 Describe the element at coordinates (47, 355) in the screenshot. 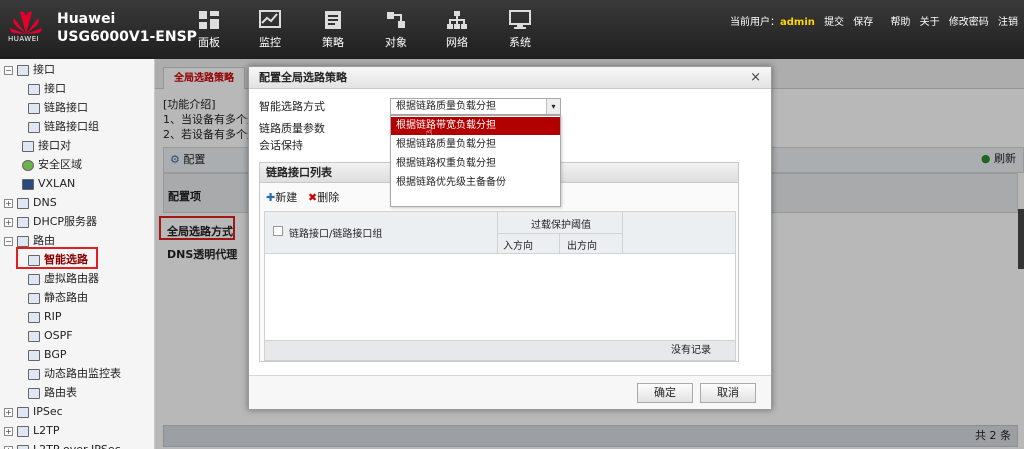

I see `sidebar-item-bgp: BGP` at that location.